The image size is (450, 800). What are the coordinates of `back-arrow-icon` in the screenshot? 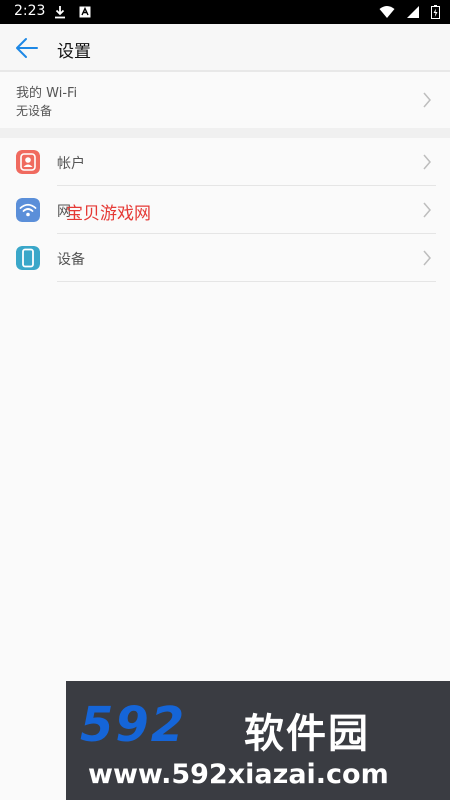 It's located at (27, 48).